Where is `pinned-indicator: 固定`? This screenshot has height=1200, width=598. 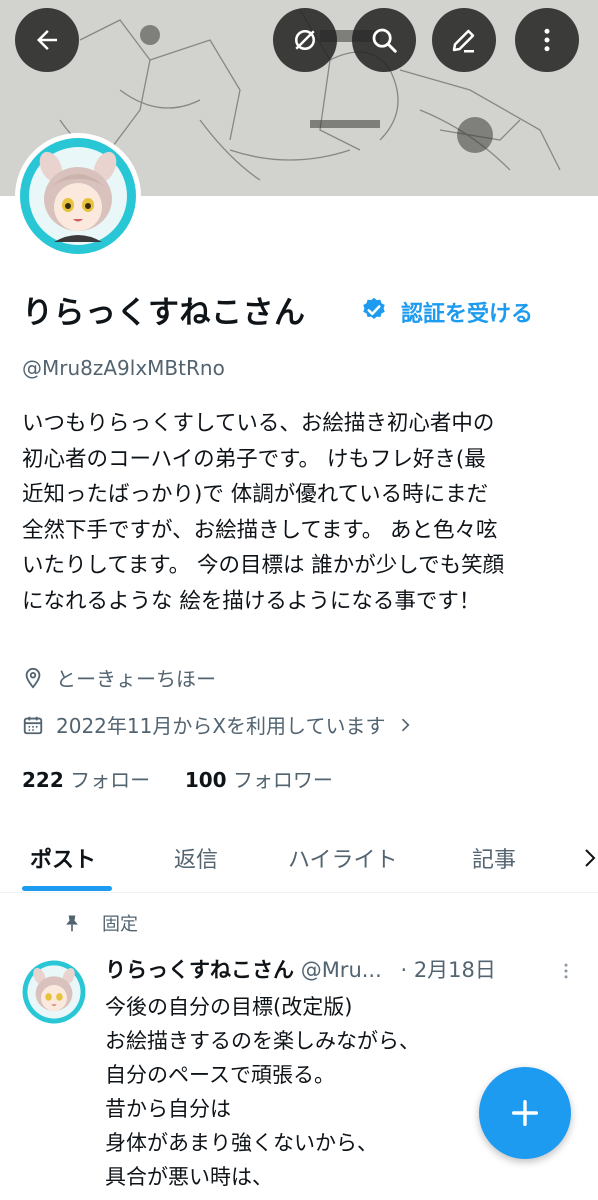 pinned-indicator: 固定 is located at coordinates (100, 923).